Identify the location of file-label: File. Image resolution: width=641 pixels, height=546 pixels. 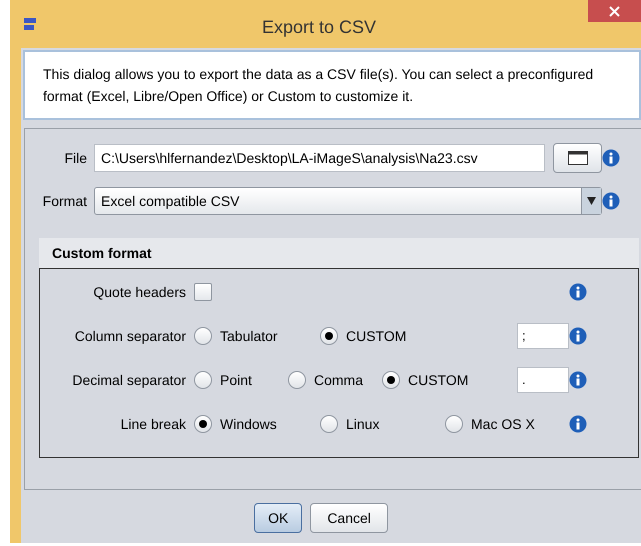
(75, 158).